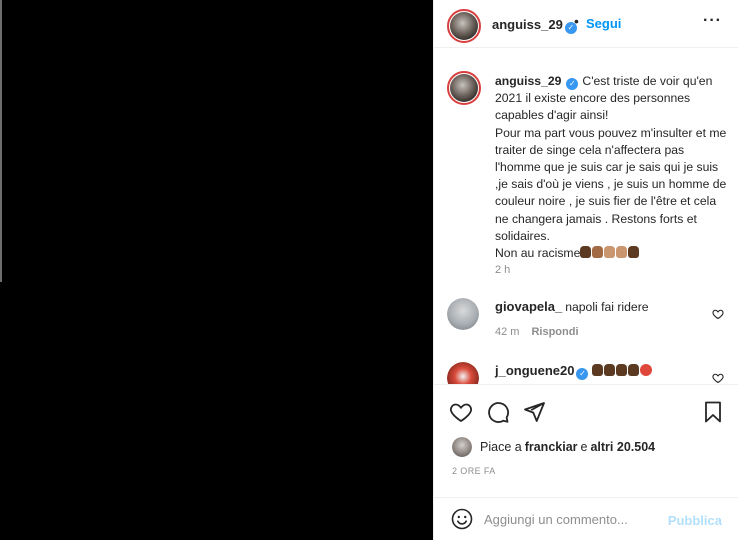 The width and height of the screenshot is (738, 540). Describe the element at coordinates (554, 332) in the screenshot. I see `reply-button: Rispondi` at that location.